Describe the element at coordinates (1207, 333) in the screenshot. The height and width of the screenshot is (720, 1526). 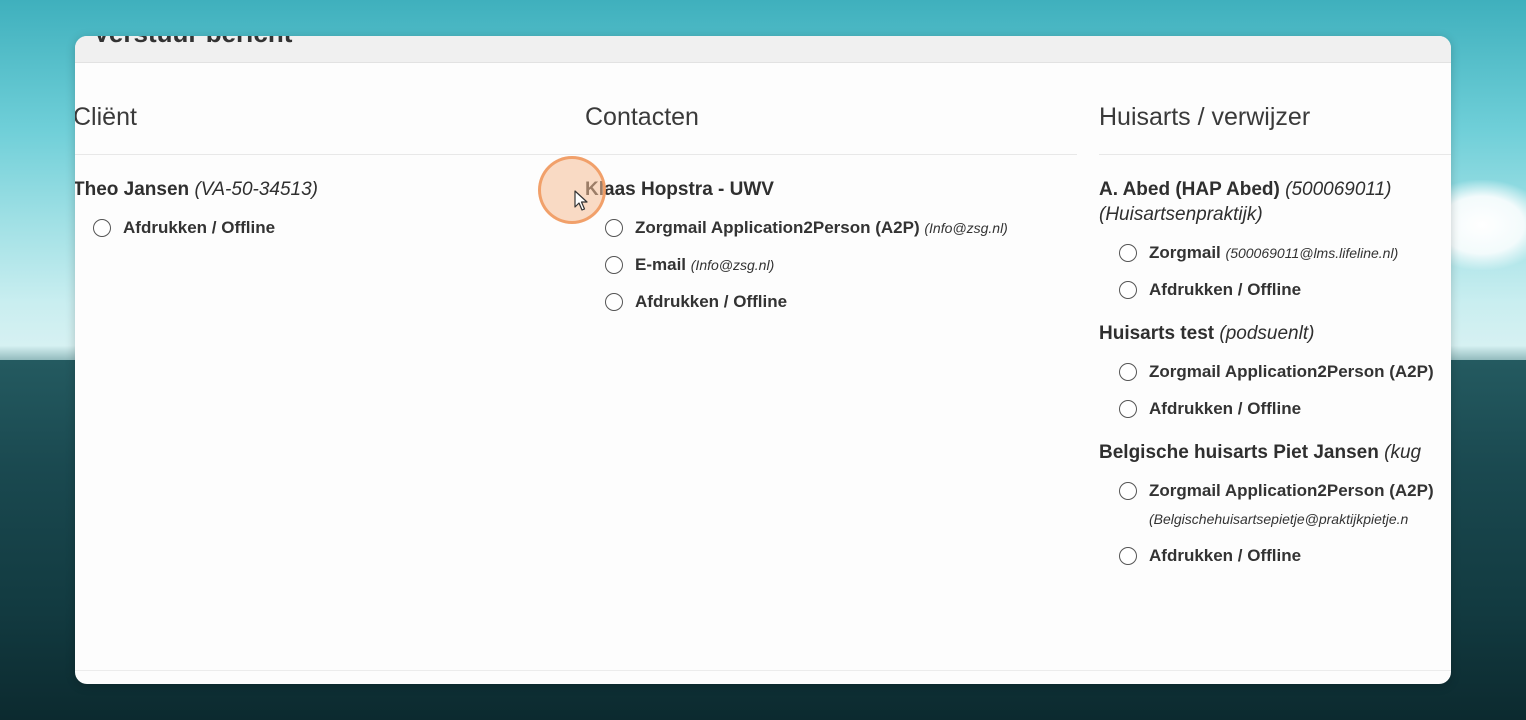
I see `recipient-name: Huisarts test (podsuenlt)` at that location.